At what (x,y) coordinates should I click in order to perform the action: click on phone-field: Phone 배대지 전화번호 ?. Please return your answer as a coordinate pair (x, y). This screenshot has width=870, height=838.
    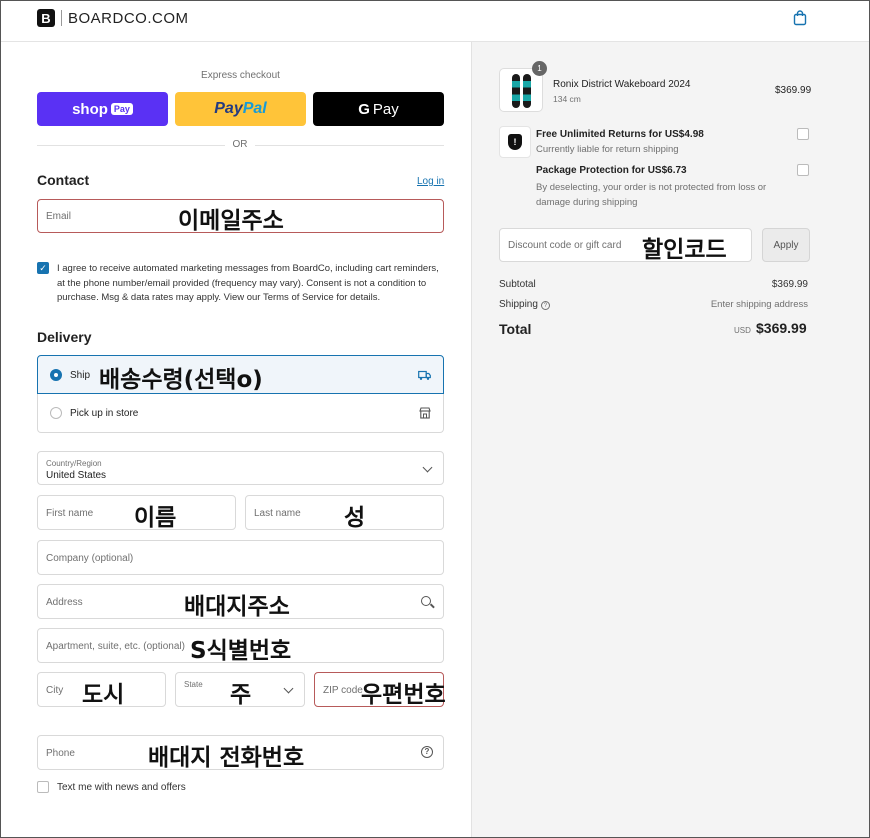
    Looking at the image, I should click on (240, 753).